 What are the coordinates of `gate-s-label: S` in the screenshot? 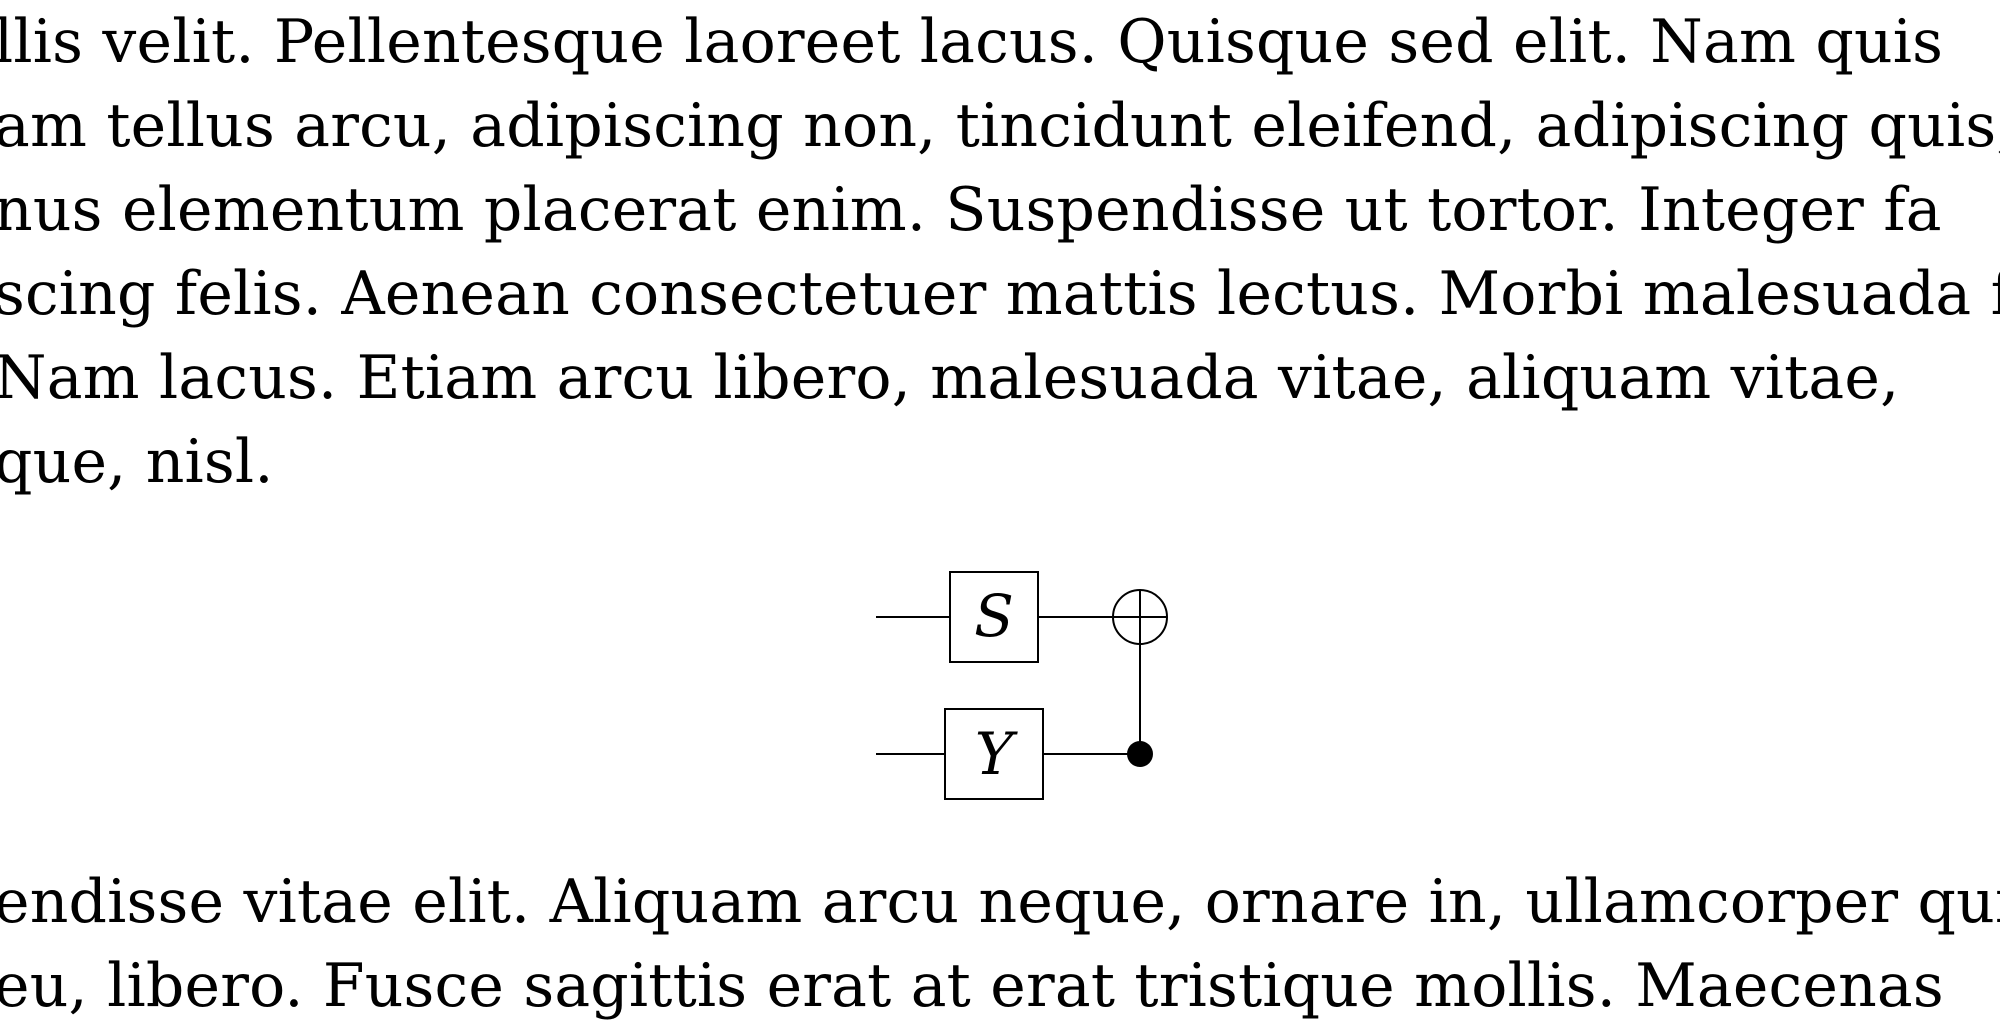 It's located at (994, 616).